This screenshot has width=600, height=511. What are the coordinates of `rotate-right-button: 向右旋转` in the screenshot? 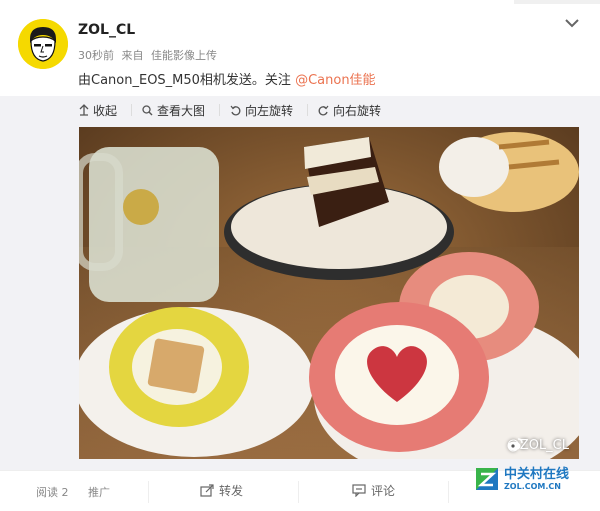 It's located at (349, 110).